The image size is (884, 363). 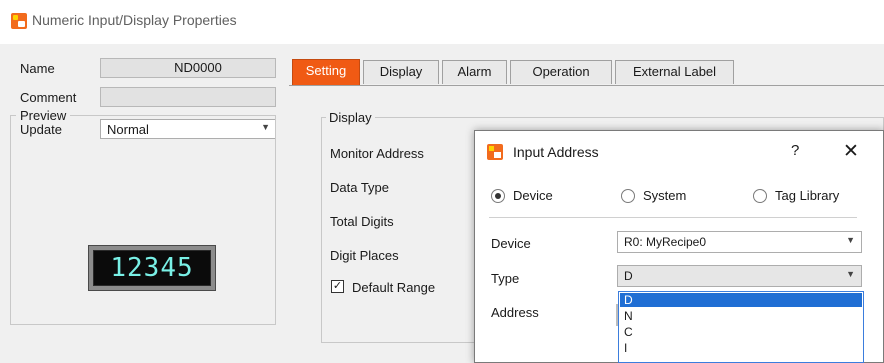 I want to click on address-label: Address, so click(x=515, y=312).